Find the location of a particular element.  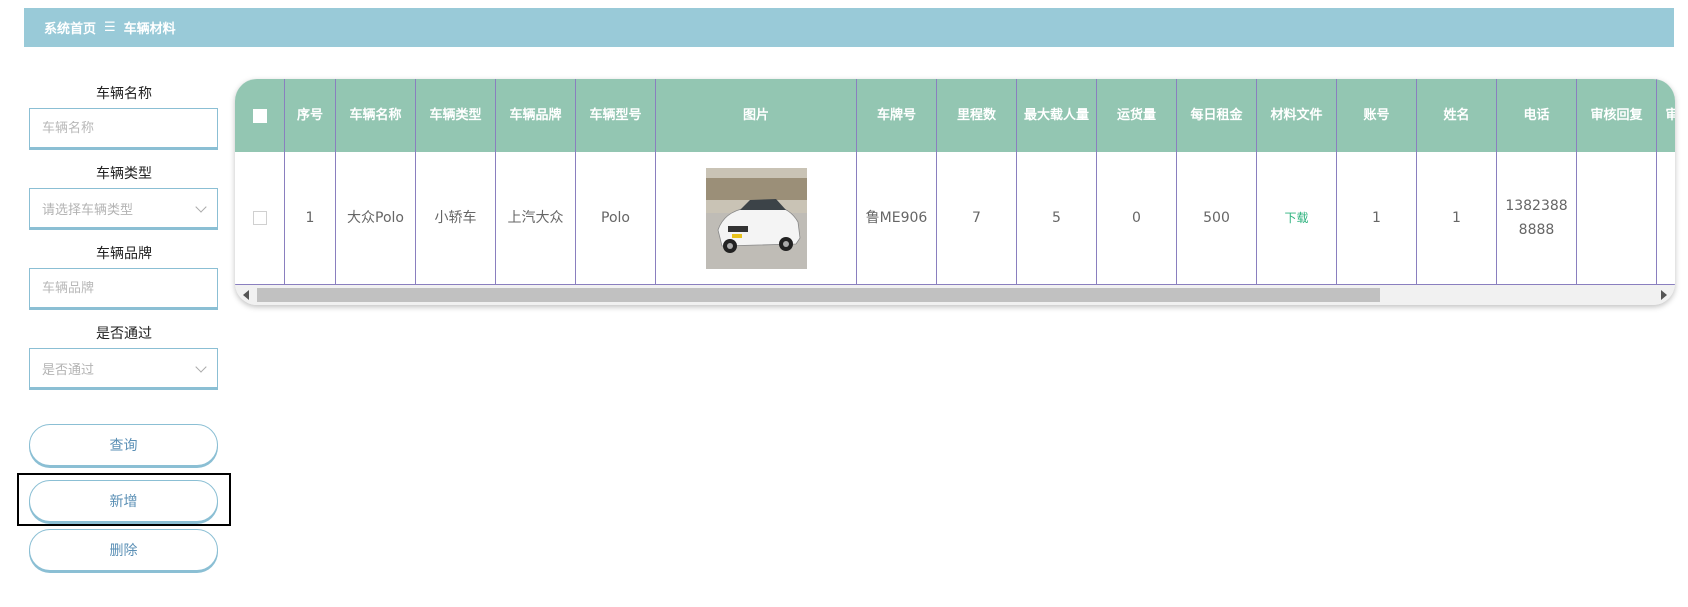

car-photo is located at coordinates (756, 218).